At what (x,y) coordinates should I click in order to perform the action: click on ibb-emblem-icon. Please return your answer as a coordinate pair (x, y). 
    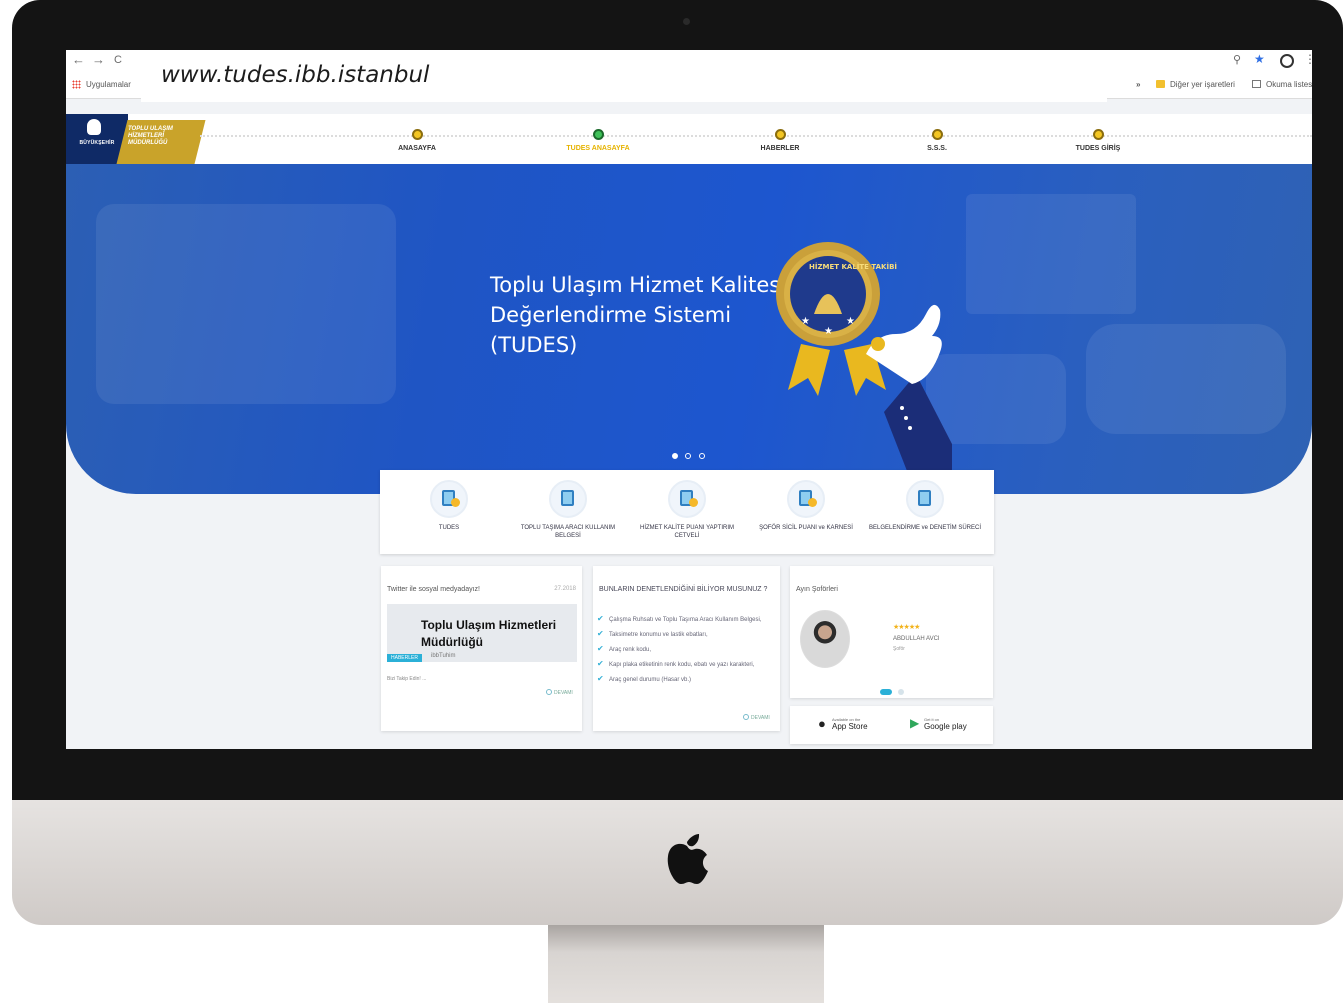
    Looking at the image, I should click on (94, 127).